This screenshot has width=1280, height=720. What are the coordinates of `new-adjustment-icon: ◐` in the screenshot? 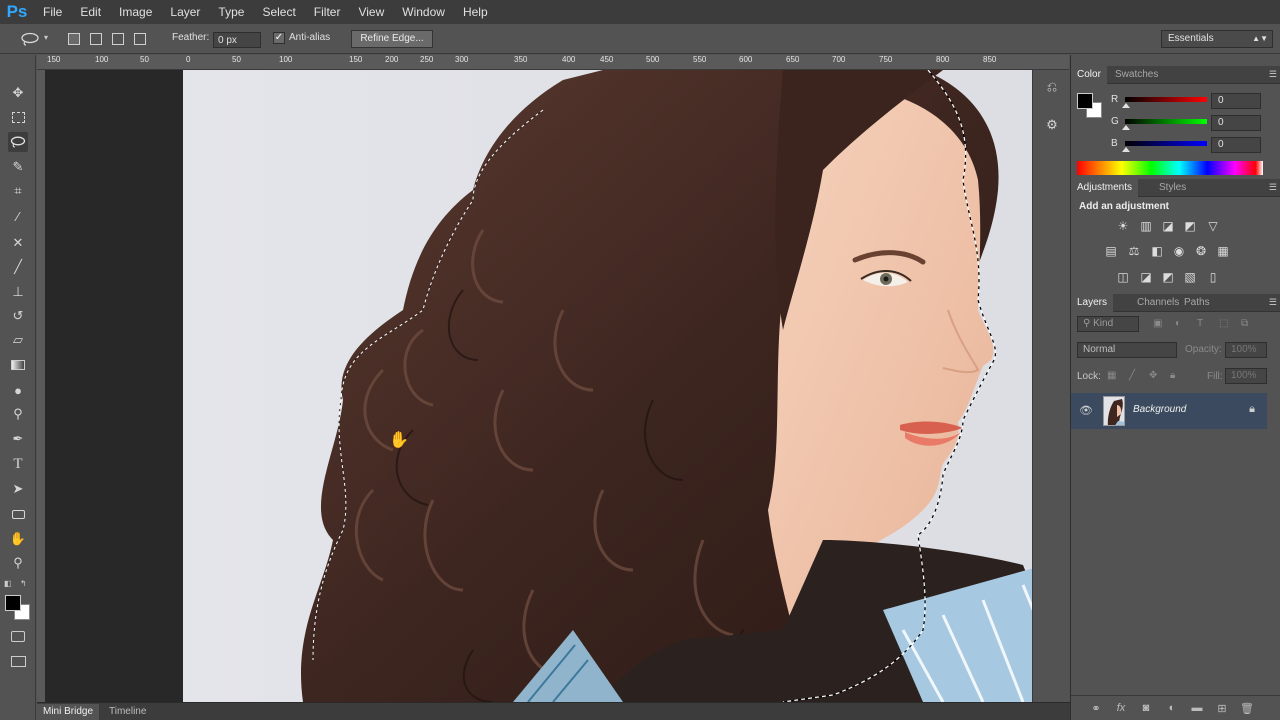 It's located at (1172, 708).